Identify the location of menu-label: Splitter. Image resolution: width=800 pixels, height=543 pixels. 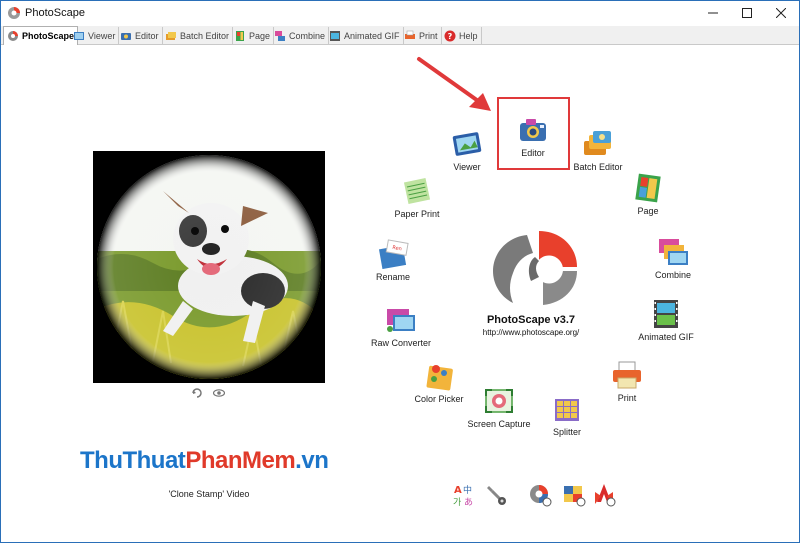
(566, 432).